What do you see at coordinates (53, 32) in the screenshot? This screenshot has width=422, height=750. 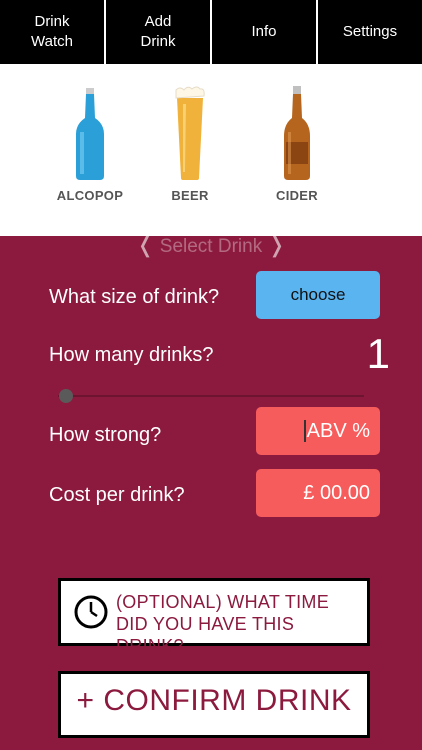 I see `tab-drink-watch: Drink Watch` at bounding box center [53, 32].